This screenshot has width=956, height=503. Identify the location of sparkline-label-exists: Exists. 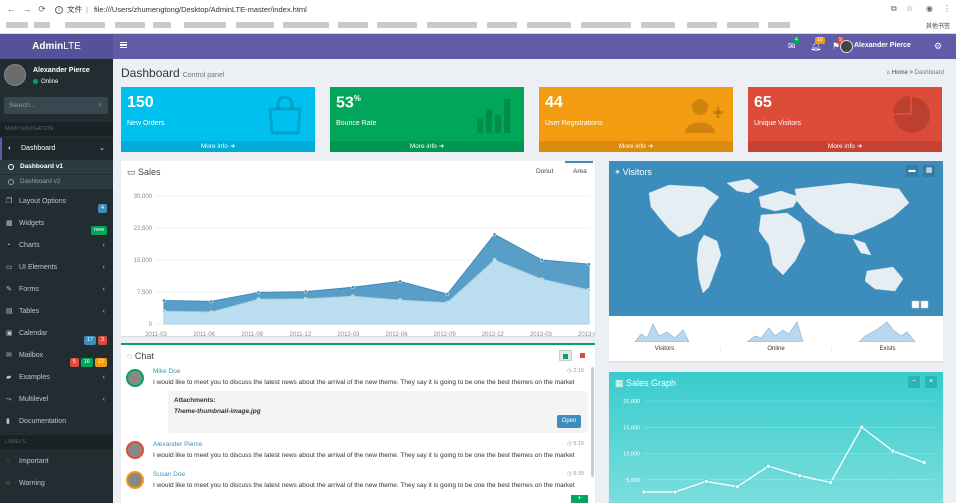
(887, 349).